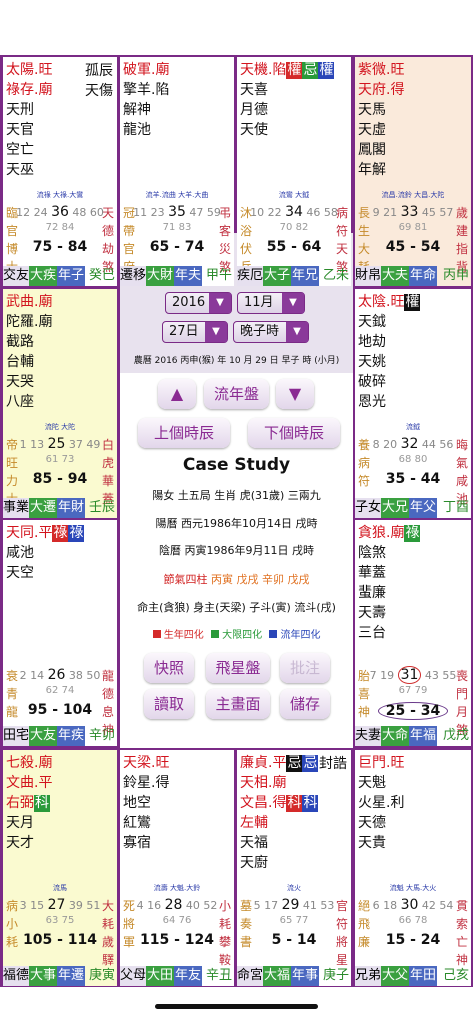 The width and height of the screenshot is (473, 1024). What do you see at coordinates (305, 668) in the screenshot?
I see `annotate-button: 批注` at bounding box center [305, 668].